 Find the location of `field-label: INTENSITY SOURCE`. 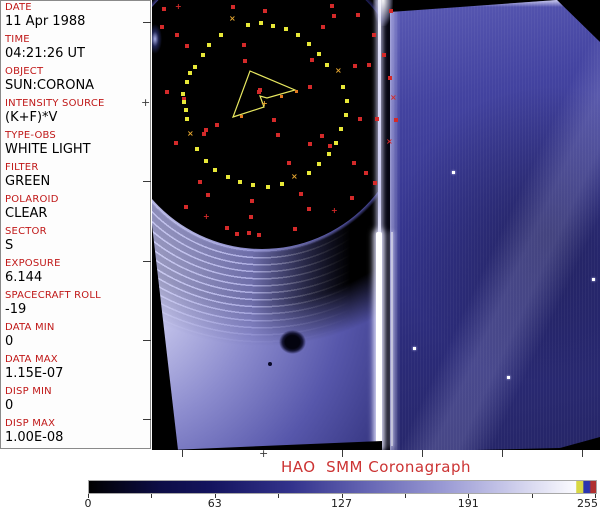

field-label: INTENSITY SOURCE is located at coordinates (55, 103).